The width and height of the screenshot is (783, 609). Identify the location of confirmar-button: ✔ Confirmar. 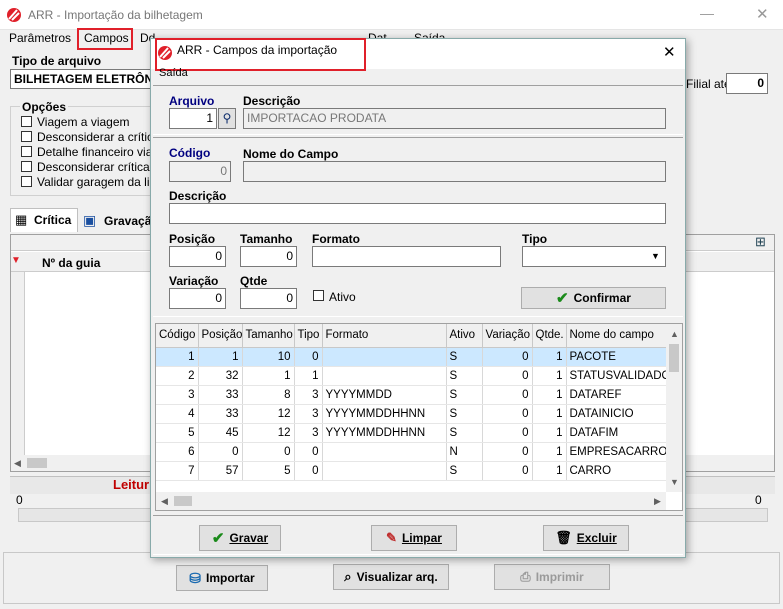
(593, 298).